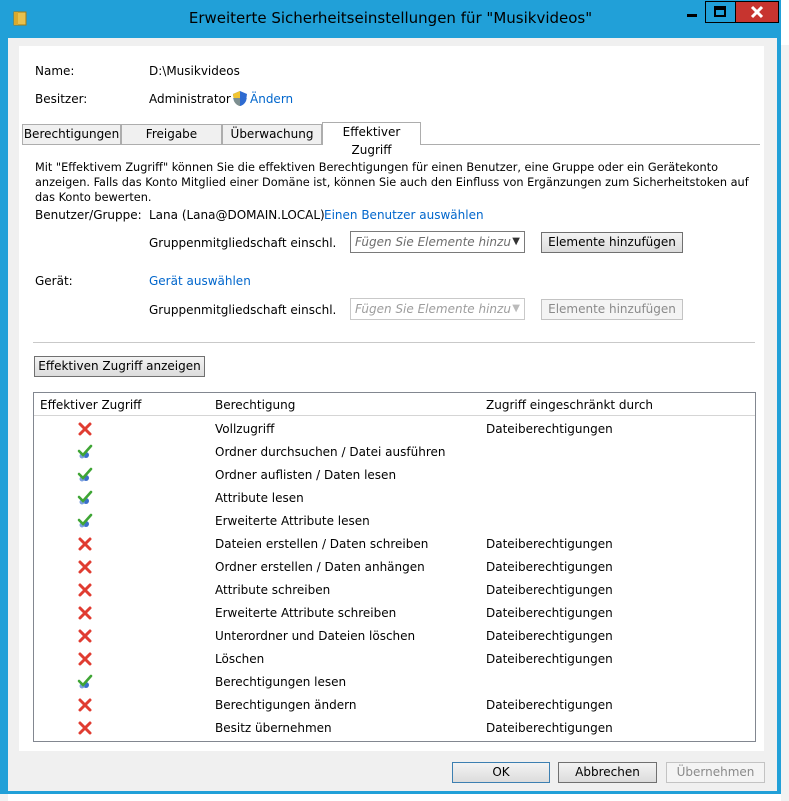 This screenshot has height=801, width=789. Describe the element at coordinates (433, 309) in the screenshot. I see `device-combo-placeholder: Fügen Sie Elemente hinzu` at that location.